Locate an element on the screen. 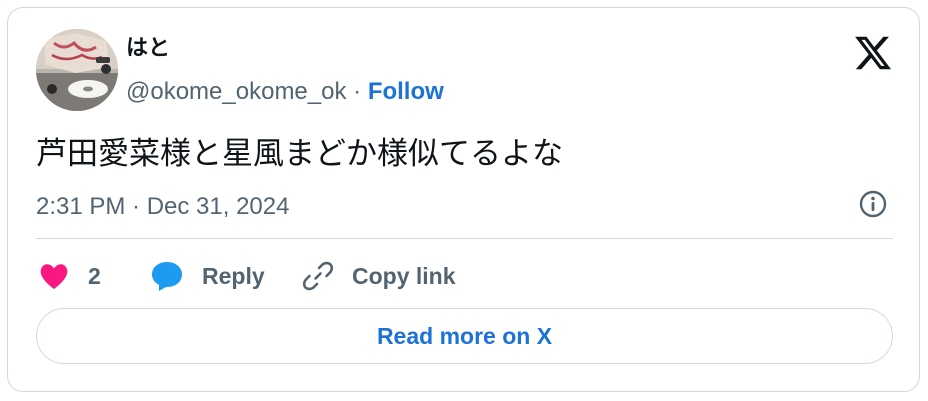 This screenshot has width=928, height=401. read-more-button: Read more on X is located at coordinates (464, 336).